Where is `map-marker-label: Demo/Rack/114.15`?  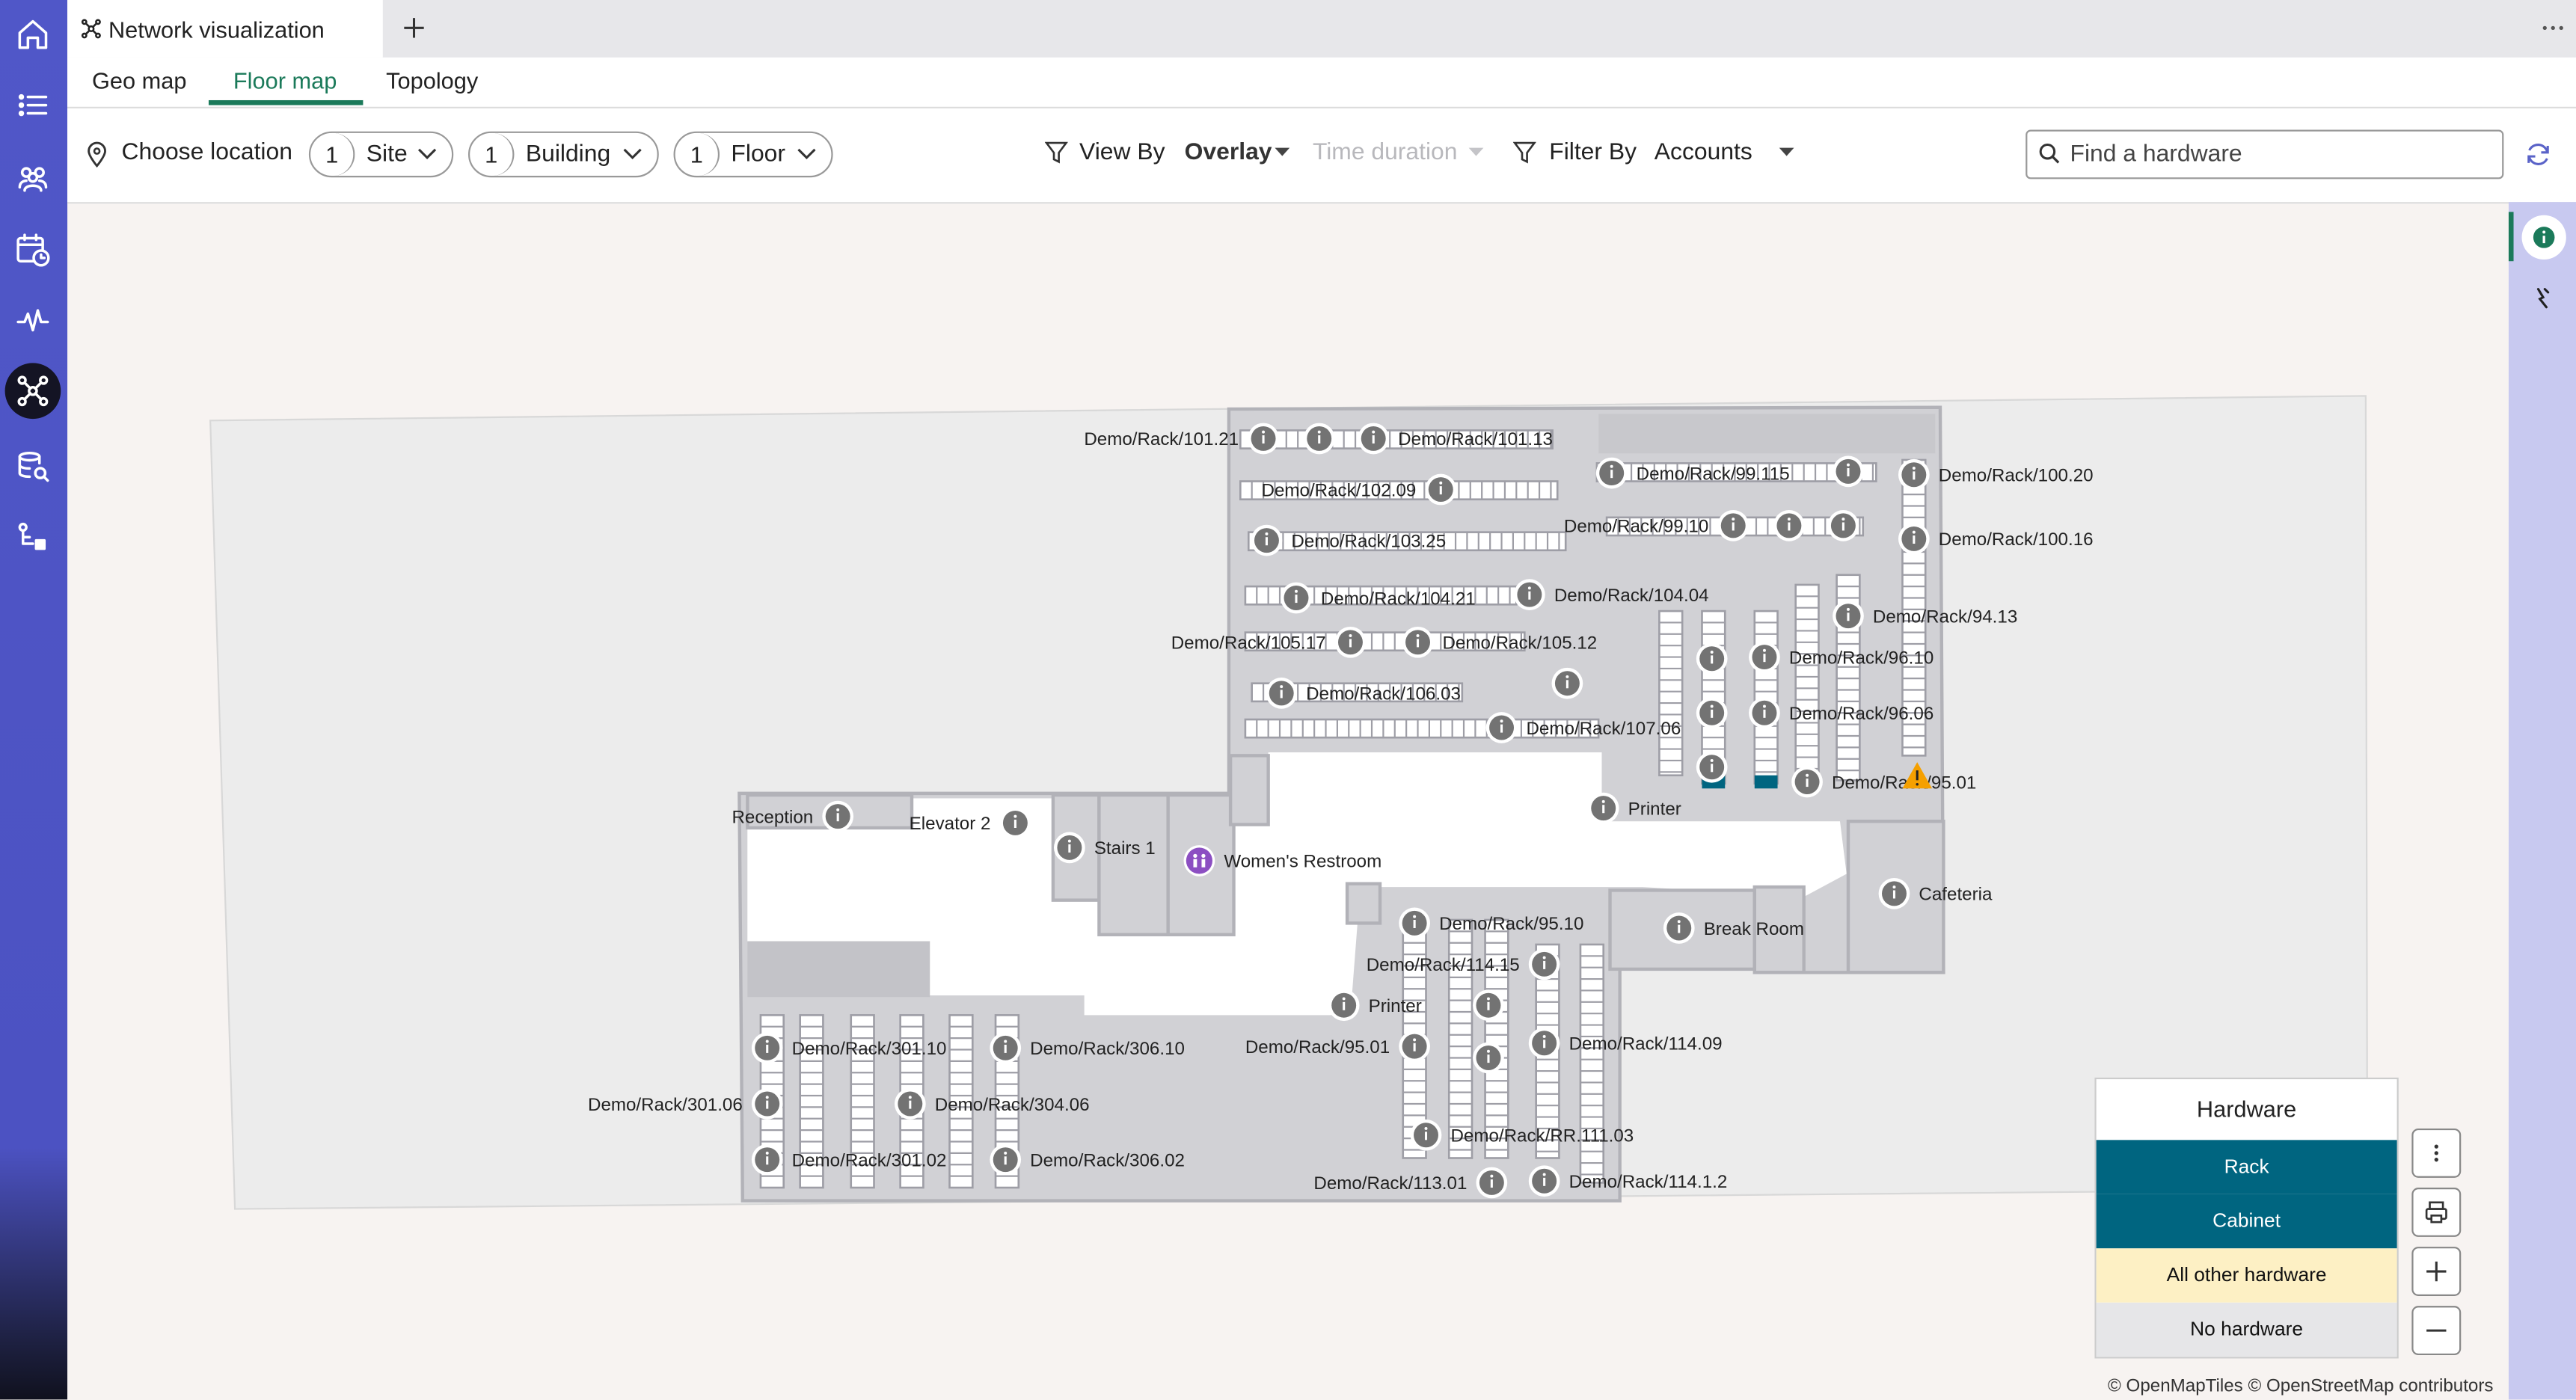 map-marker-label: Demo/Rack/114.15 is located at coordinates (1443, 965).